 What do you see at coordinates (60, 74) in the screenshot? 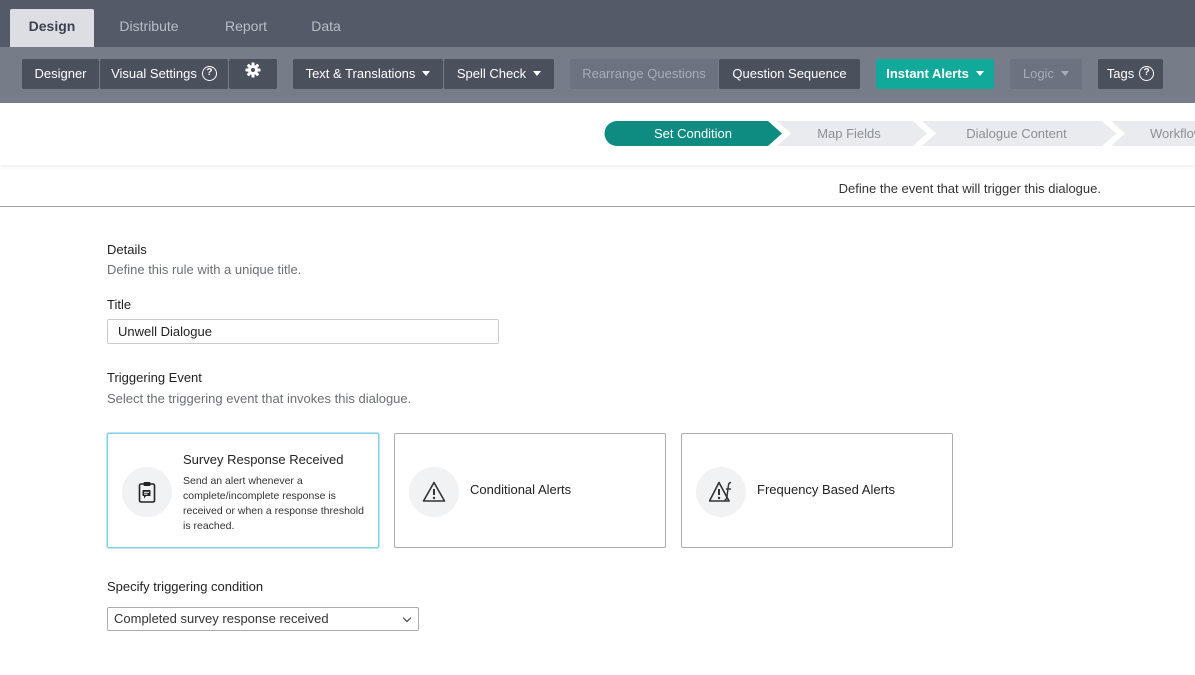
I see `designer-button: Designer` at bounding box center [60, 74].